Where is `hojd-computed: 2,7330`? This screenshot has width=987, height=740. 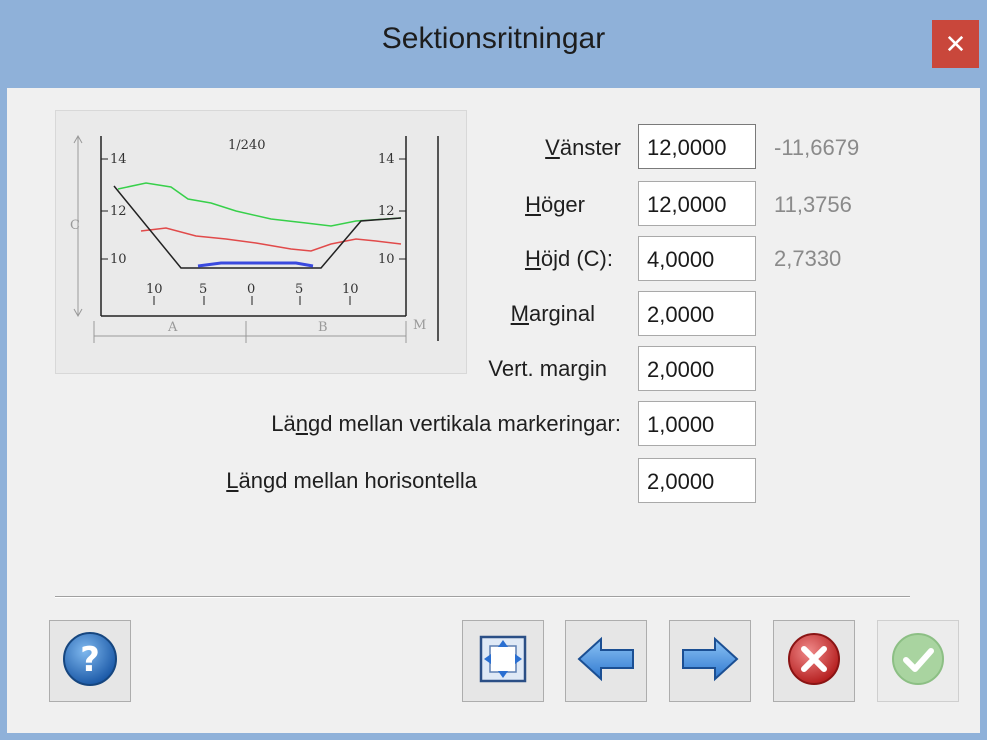
hojd-computed: 2,7330 is located at coordinates (808, 258).